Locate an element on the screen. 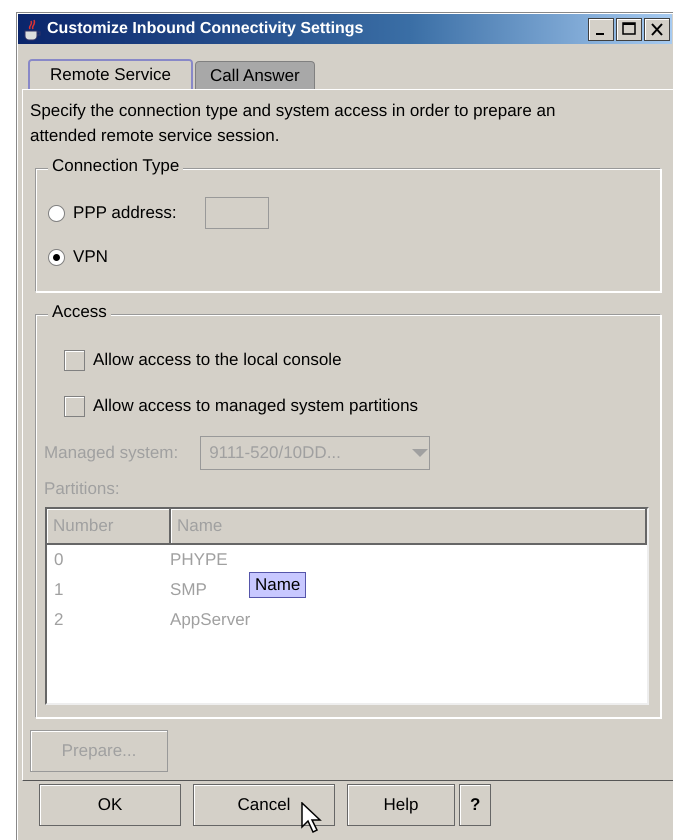  checkbox-label: Allow access to the local console is located at coordinates (217, 360).